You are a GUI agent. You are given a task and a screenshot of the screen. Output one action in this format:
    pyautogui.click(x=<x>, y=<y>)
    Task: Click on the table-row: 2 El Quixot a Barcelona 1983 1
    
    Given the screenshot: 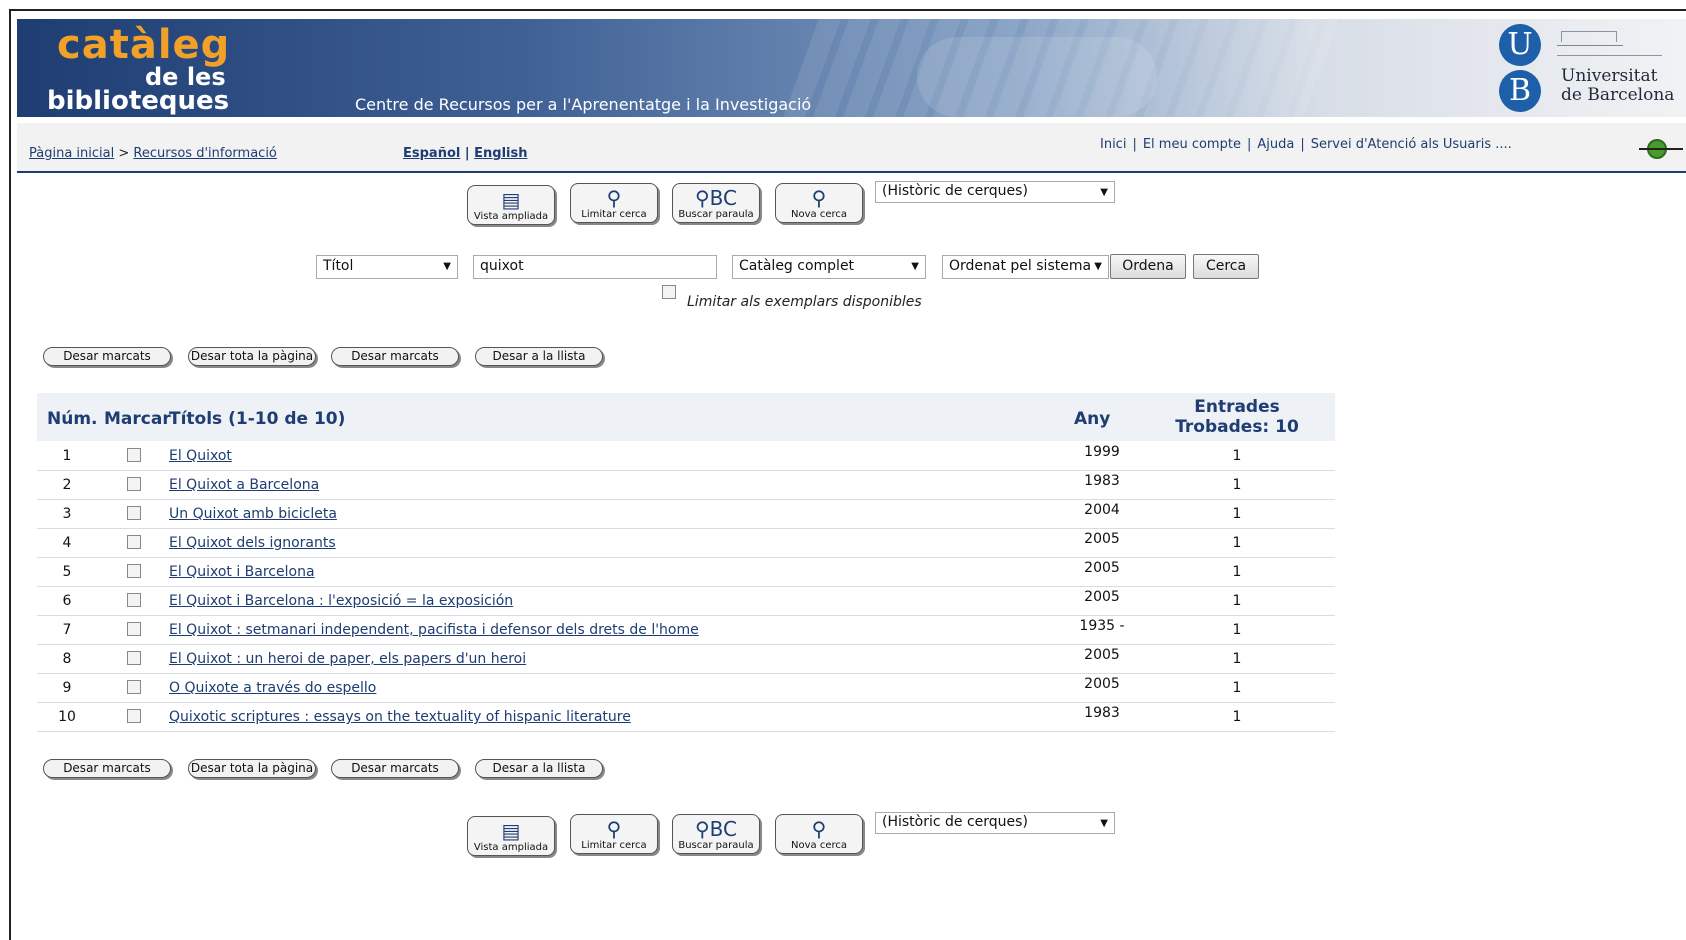 What is the action you would take?
    pyautogui.click(x=686, y=485)
    